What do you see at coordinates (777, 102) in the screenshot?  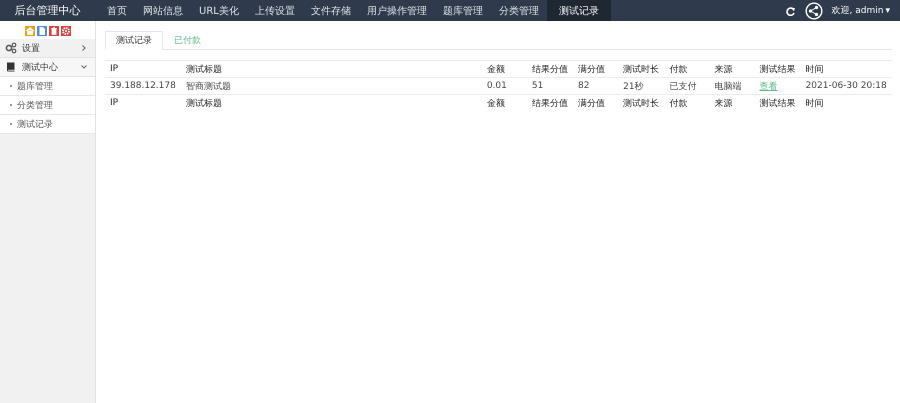 I see `column-footer: 测试结果` at bounding box center [777, 102].